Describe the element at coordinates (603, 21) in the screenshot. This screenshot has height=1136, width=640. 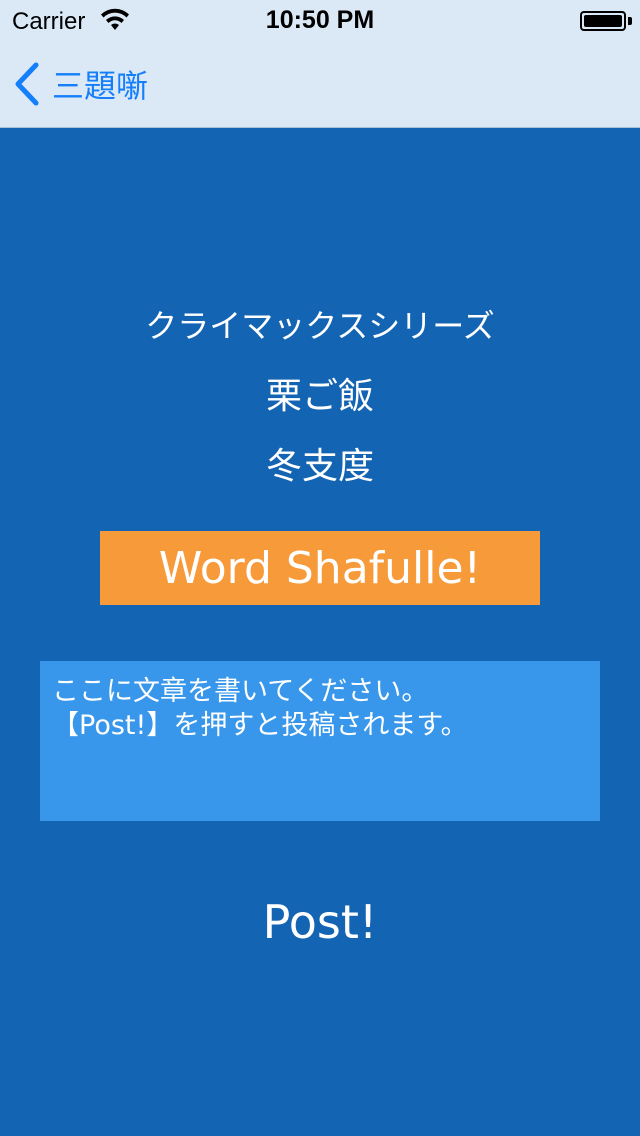
I see `battery-icon` at that location.